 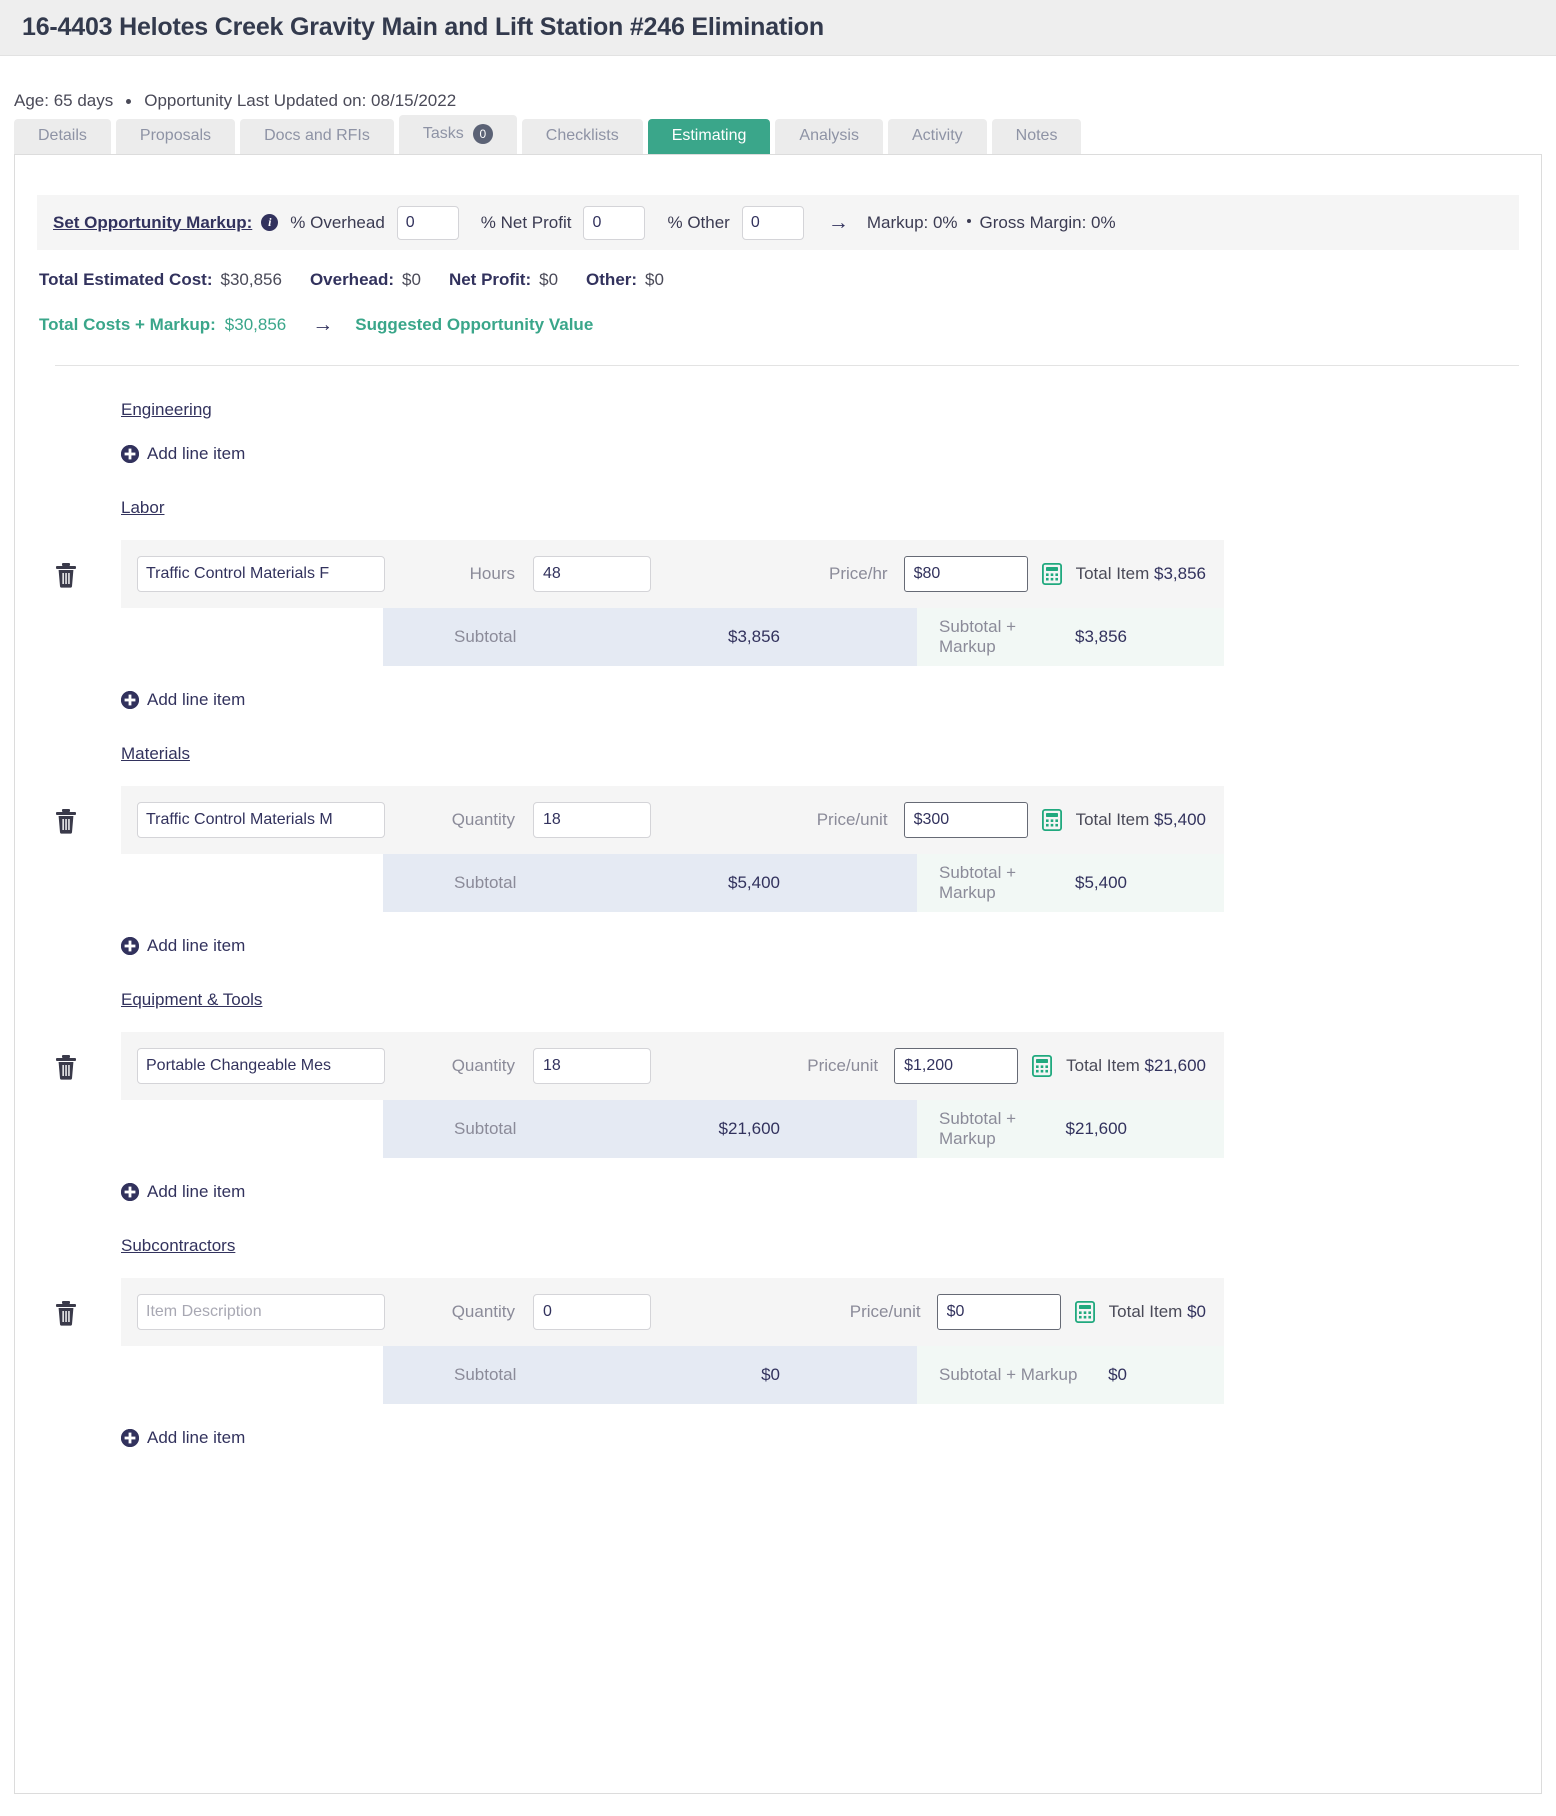 I want to click on line-item-row: Quantity Price/unit Total Item $21,600, so click(x=672, y=1066).